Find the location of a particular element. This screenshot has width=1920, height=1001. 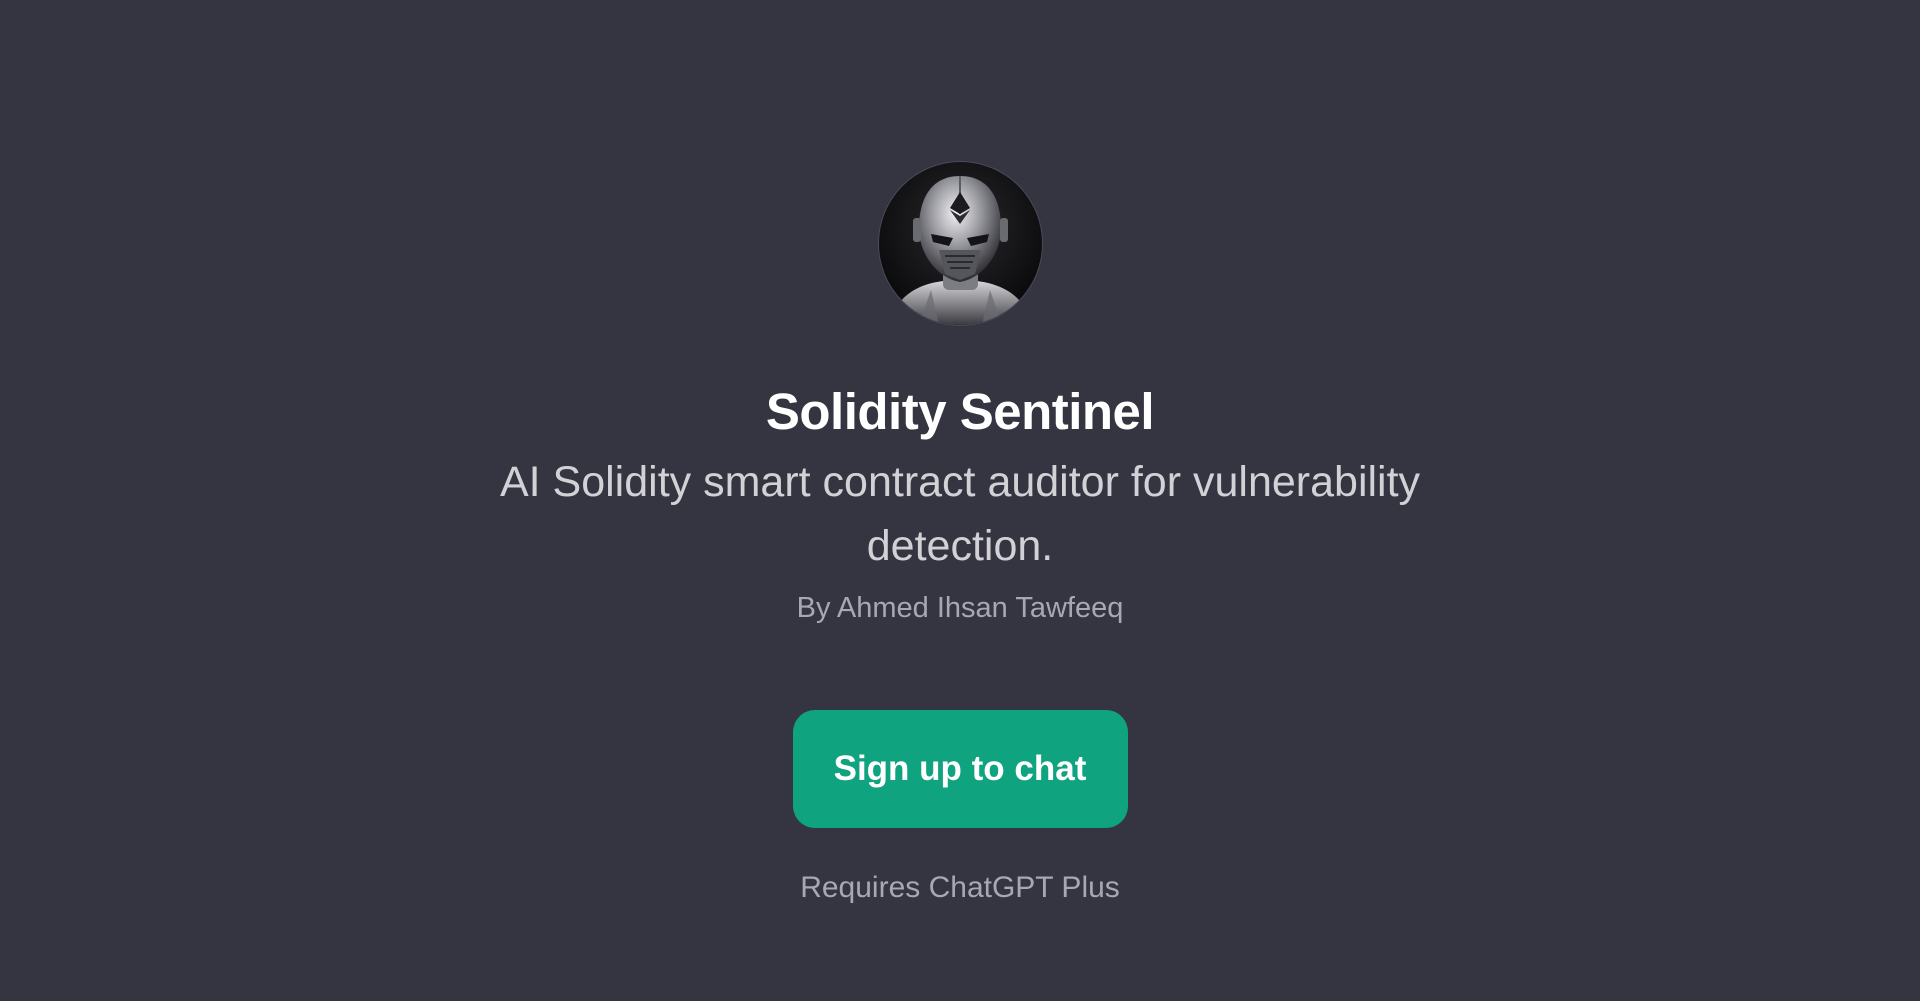

signup-button: Sign up to chat is located at coordinates (960, 769).